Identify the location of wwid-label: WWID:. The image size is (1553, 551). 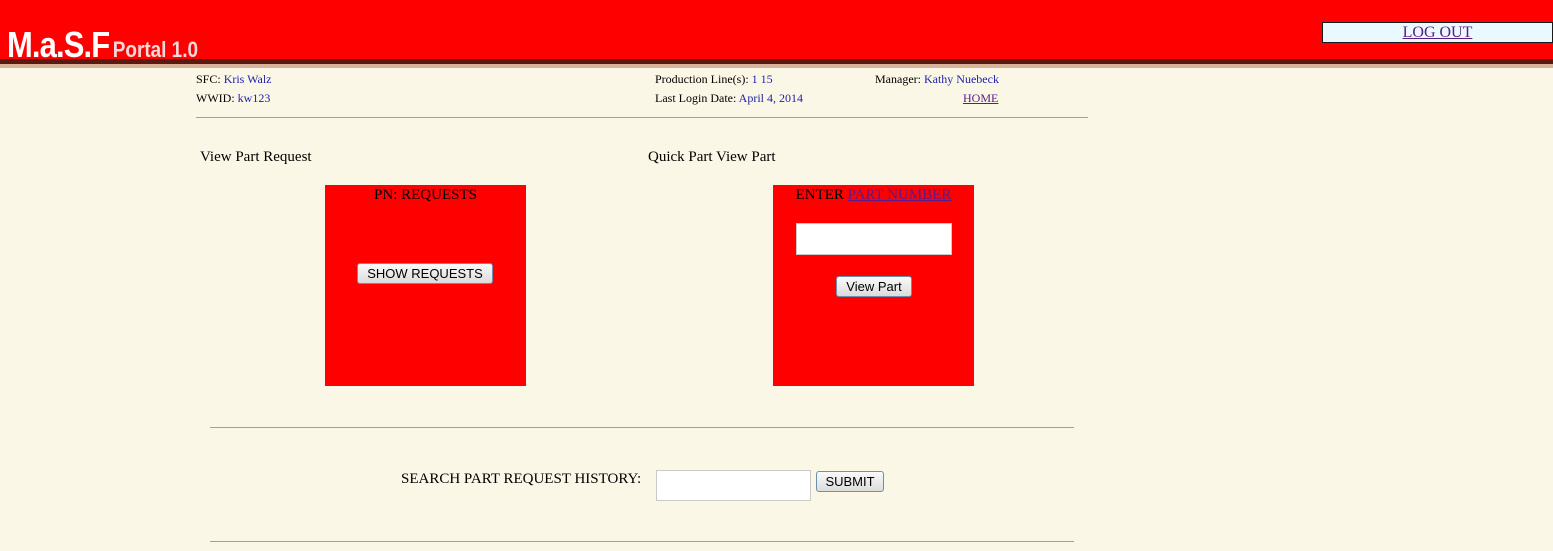
(215, 98).